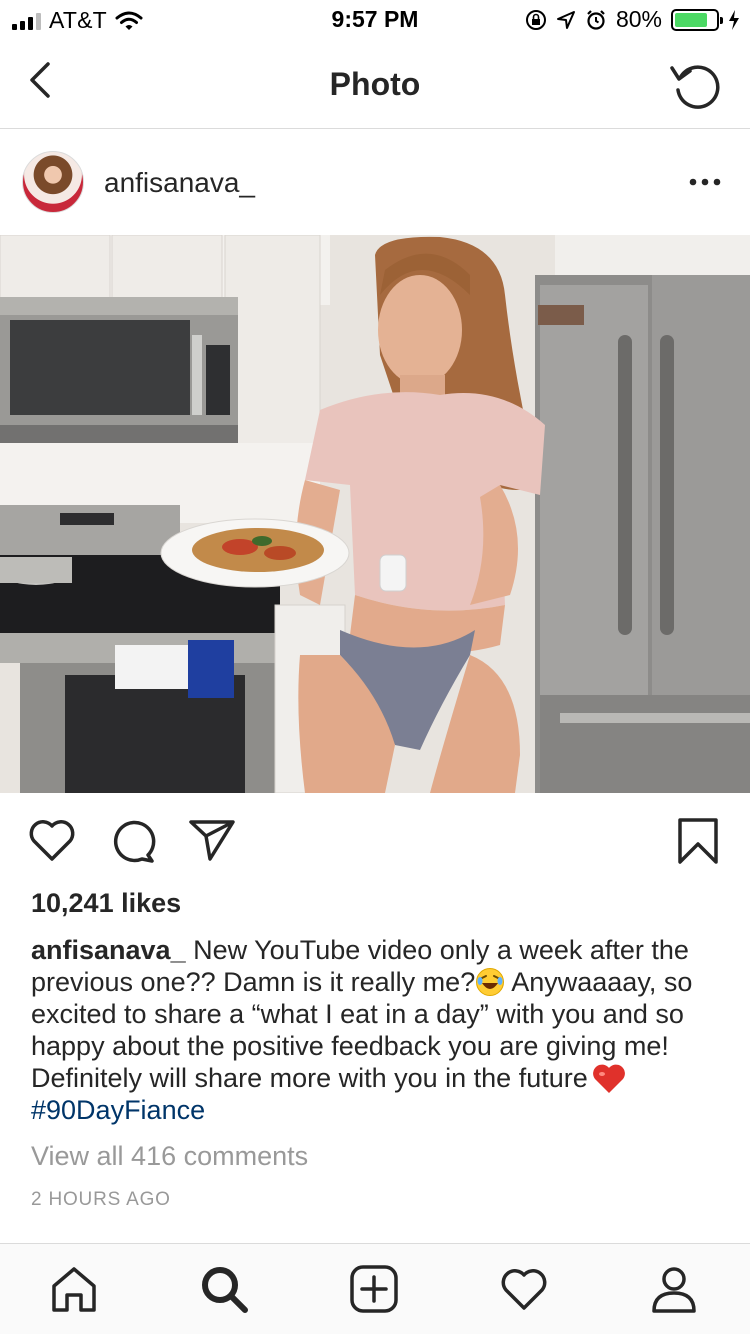  Describe the element at coordinates (169, 1156) in the screenshot. I see `view-comments-link: View all 416 comments` at that location.